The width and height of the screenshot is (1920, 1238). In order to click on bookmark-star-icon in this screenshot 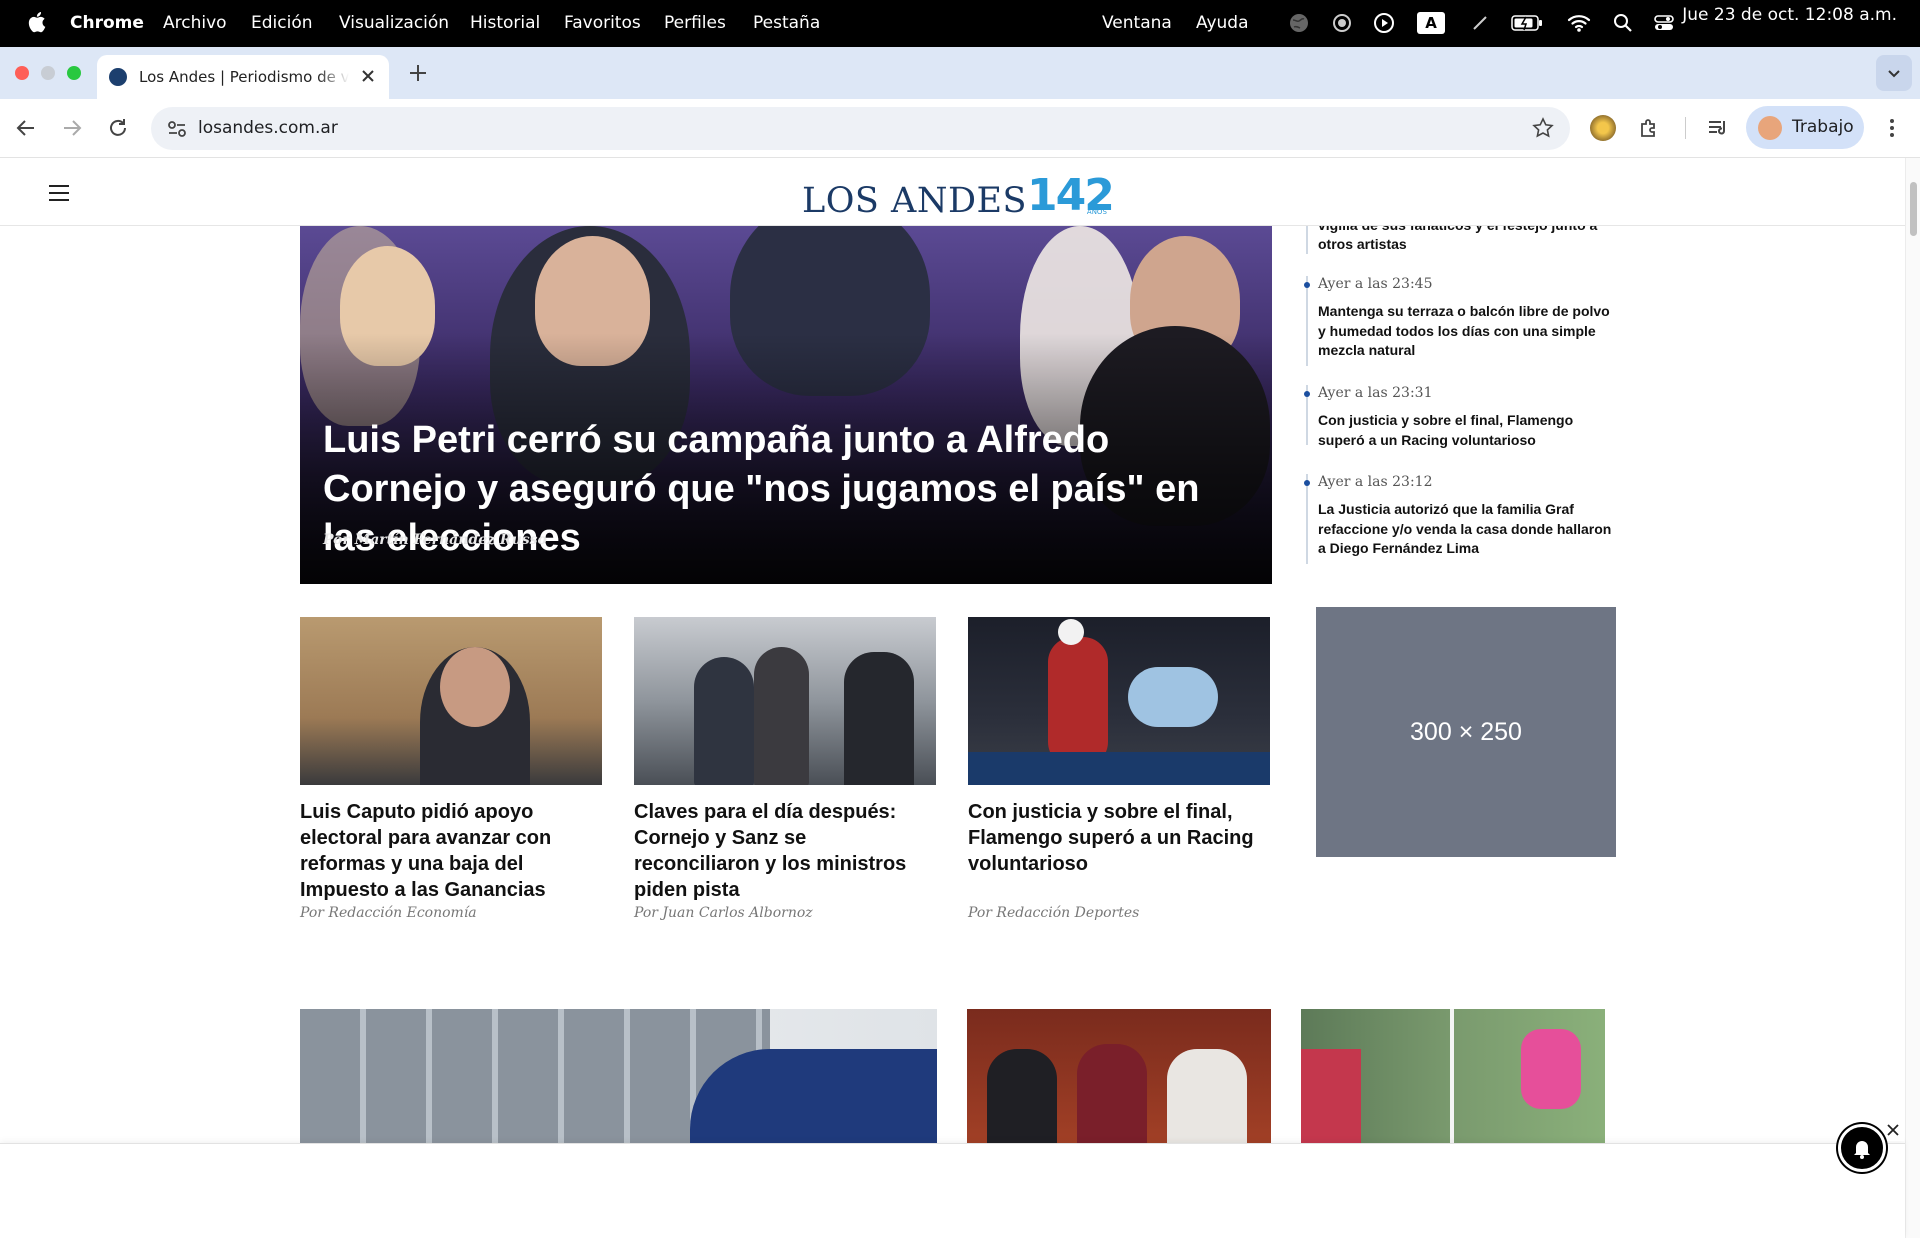, I will do `click(1543, 128)`.